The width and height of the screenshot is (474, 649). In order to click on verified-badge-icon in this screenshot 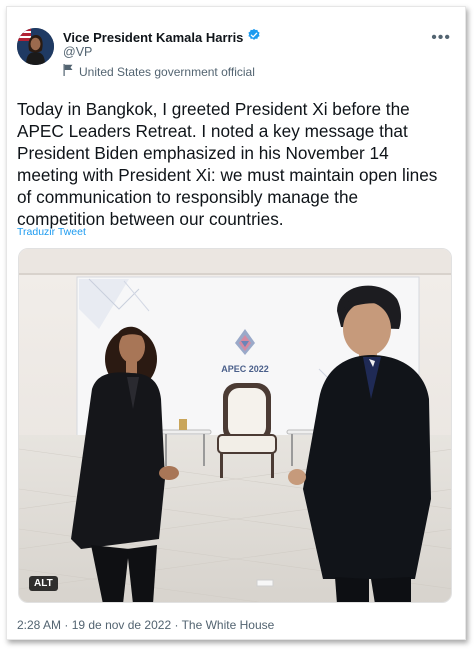, I will do `click(254, 37)`.